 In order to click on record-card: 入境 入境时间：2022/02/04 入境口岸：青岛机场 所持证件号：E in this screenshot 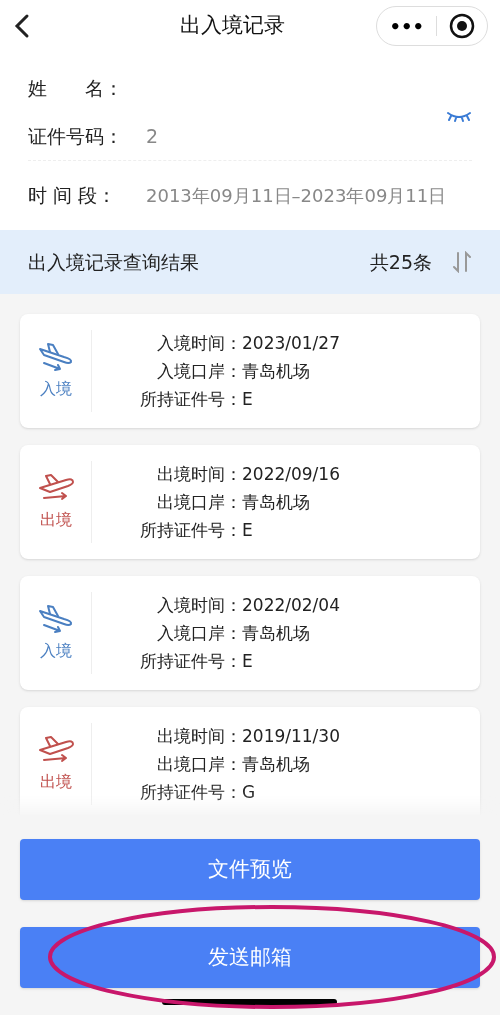, I will do `click(250, 633)`.